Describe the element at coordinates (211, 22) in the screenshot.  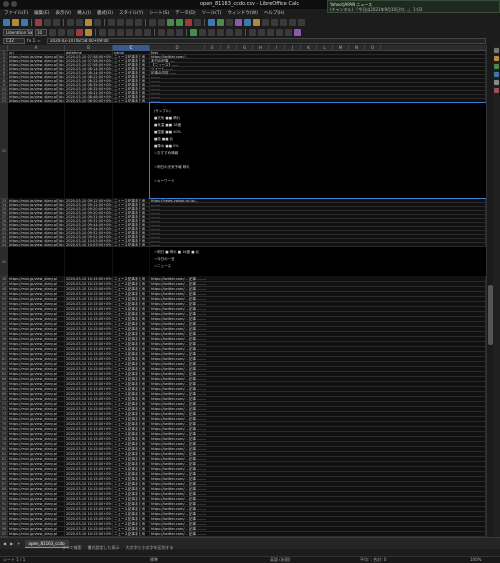
I see `image-icon` at that location.